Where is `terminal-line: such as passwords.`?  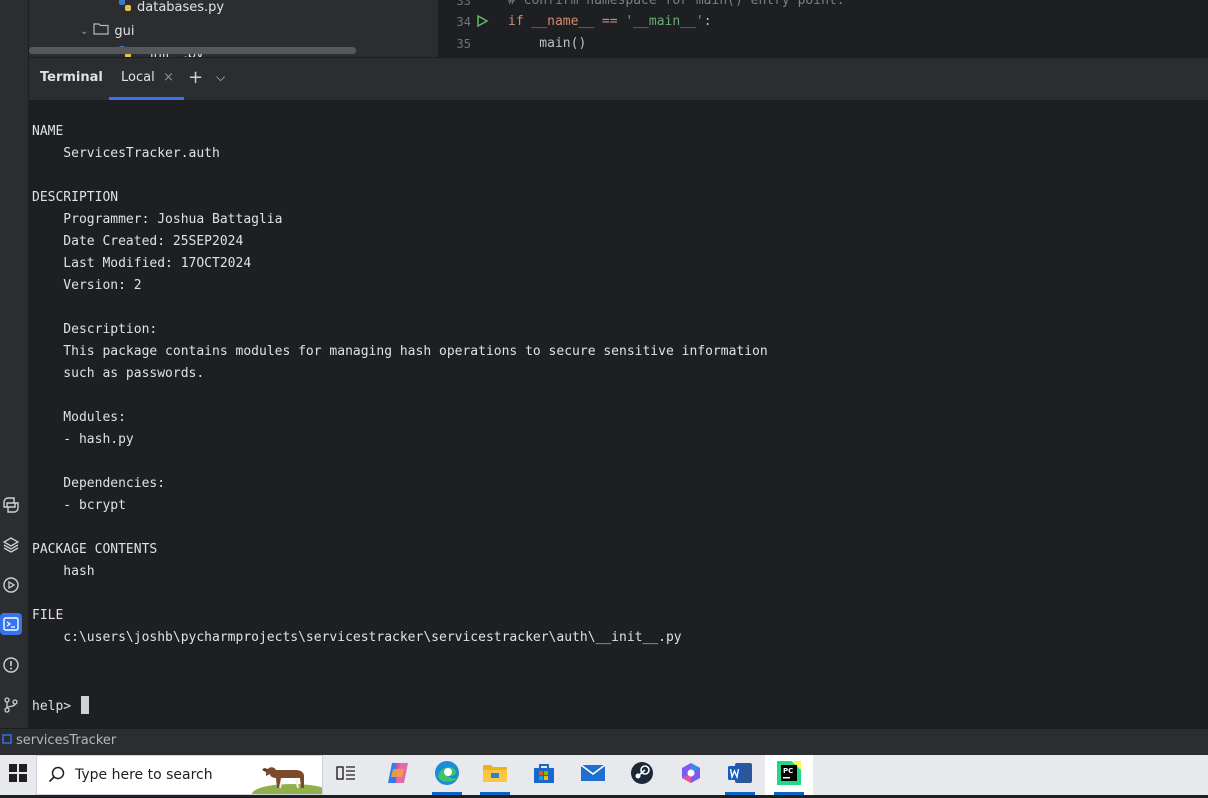
terminal-line: such as passwords. is located at coordinates (118, 373).